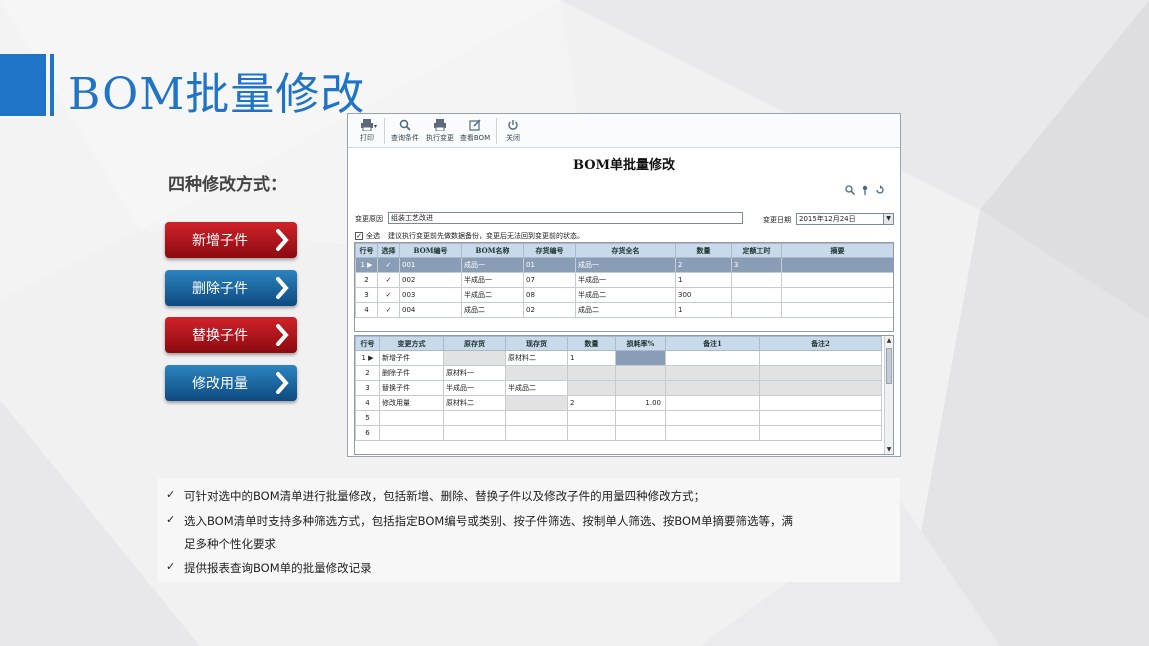 The width and height of the screenshot is (1149, 646). I want to click on table-row: 6, so click(618, 433).